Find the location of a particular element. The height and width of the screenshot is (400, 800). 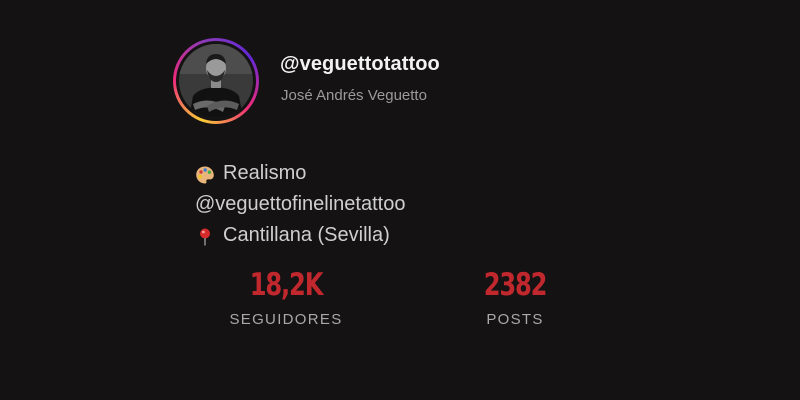

profile-username: @veguettotattoo is located at coordinates (360, 64).